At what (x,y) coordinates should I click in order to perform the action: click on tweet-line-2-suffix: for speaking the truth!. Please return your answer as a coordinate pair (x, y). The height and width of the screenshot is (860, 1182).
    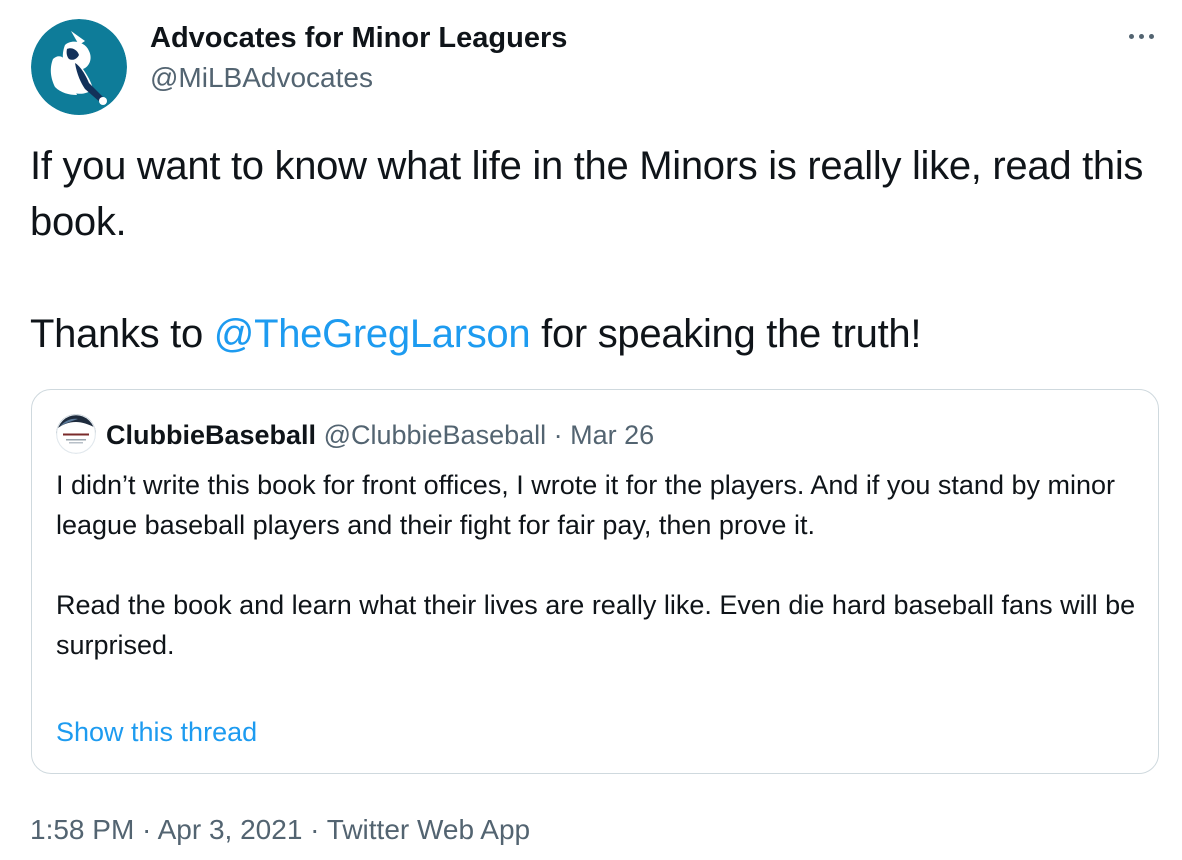
    Looking at the image, I should click on (726, 334).